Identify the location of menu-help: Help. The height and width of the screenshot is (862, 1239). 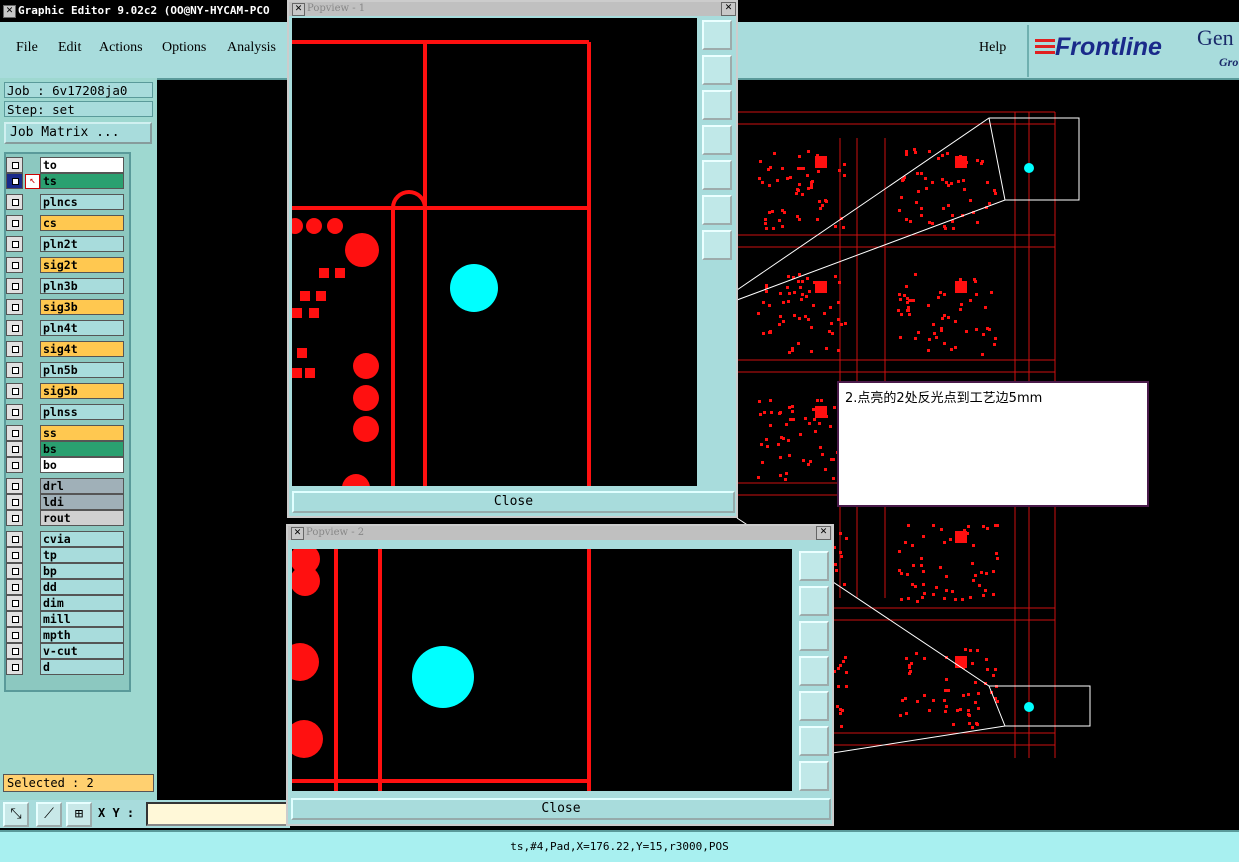
(992, 48).